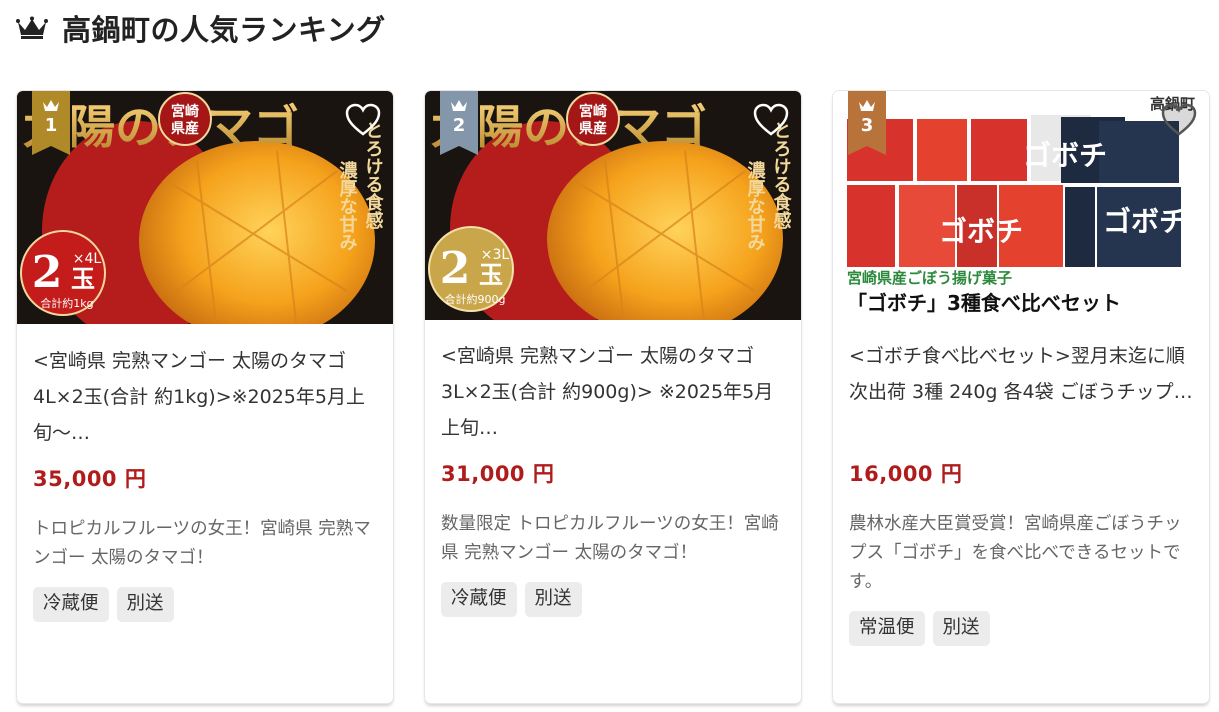  I want to click on svg-text: 「ゴボチ」3種食べ比べセット, so click(984, 303).